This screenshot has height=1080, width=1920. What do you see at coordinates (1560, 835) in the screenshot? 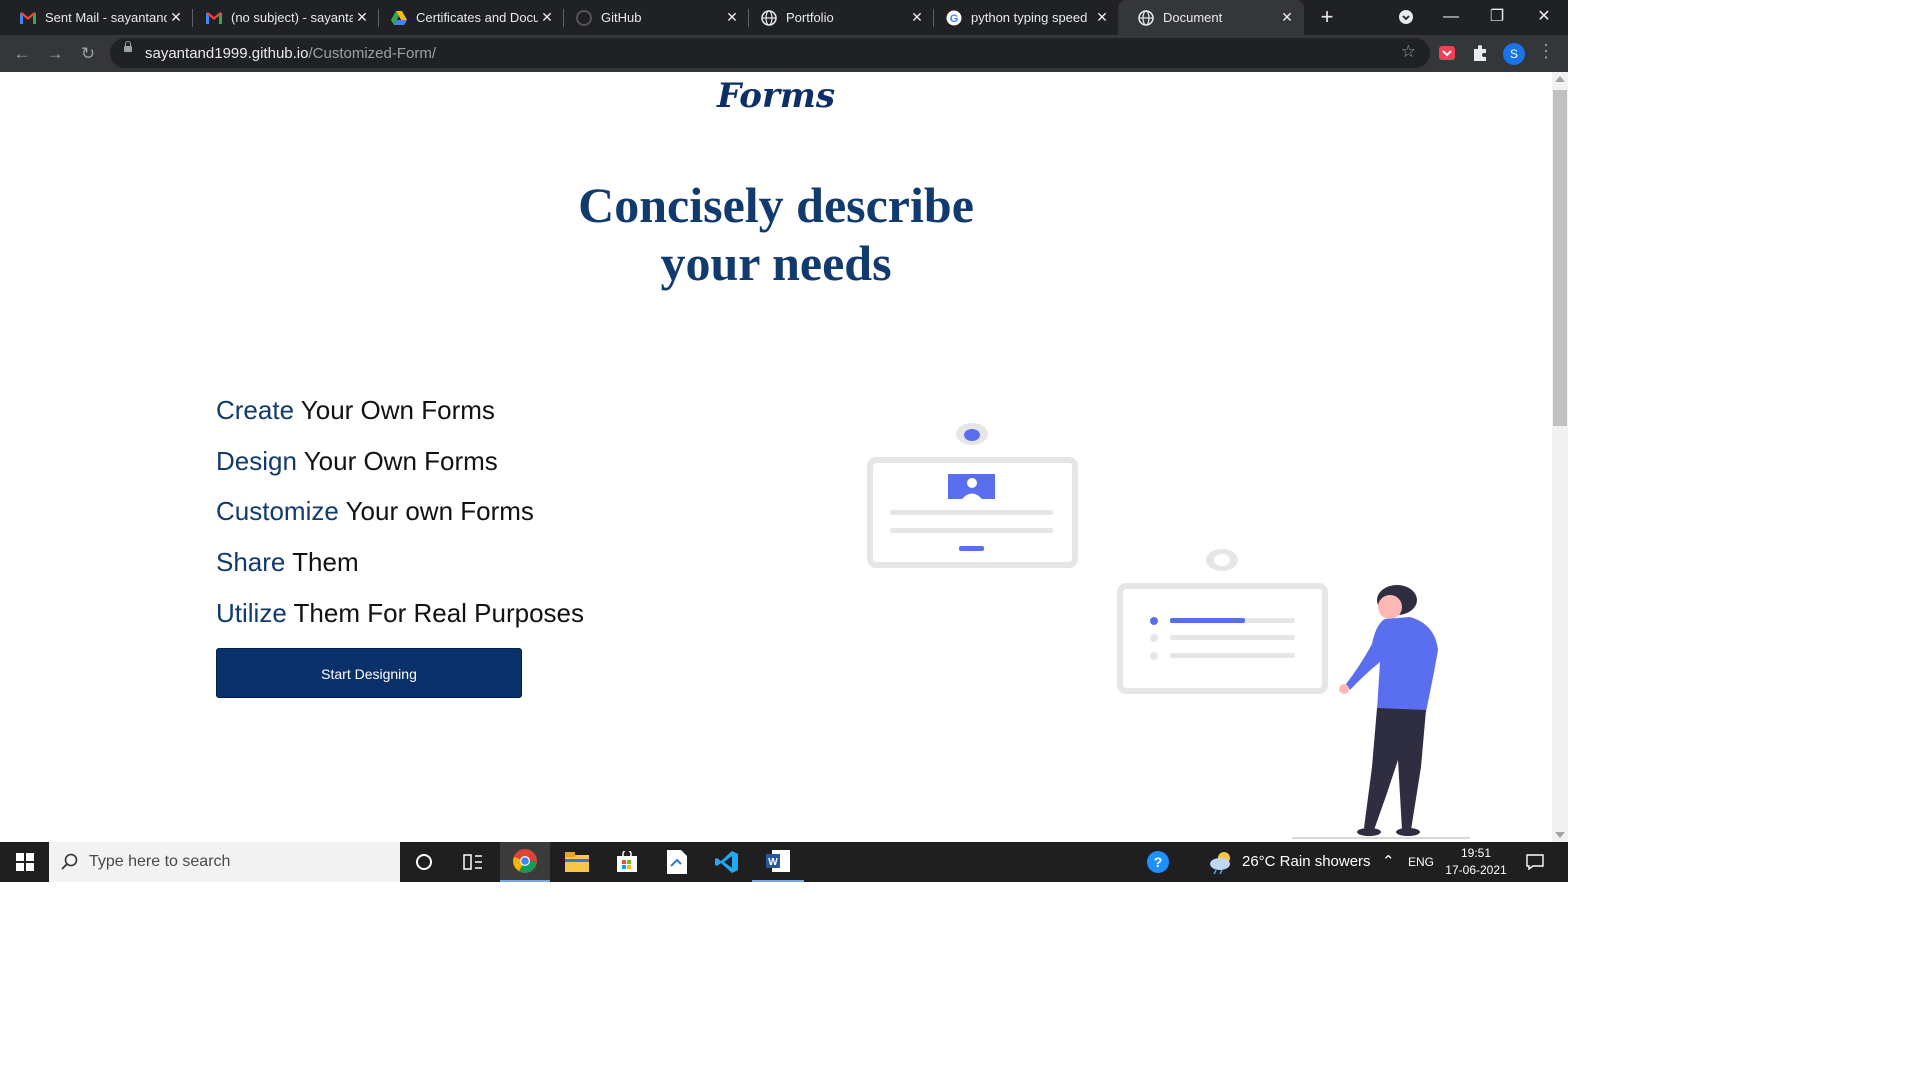
I see `scroll-down-icon` at bounding box center [1560, 835].